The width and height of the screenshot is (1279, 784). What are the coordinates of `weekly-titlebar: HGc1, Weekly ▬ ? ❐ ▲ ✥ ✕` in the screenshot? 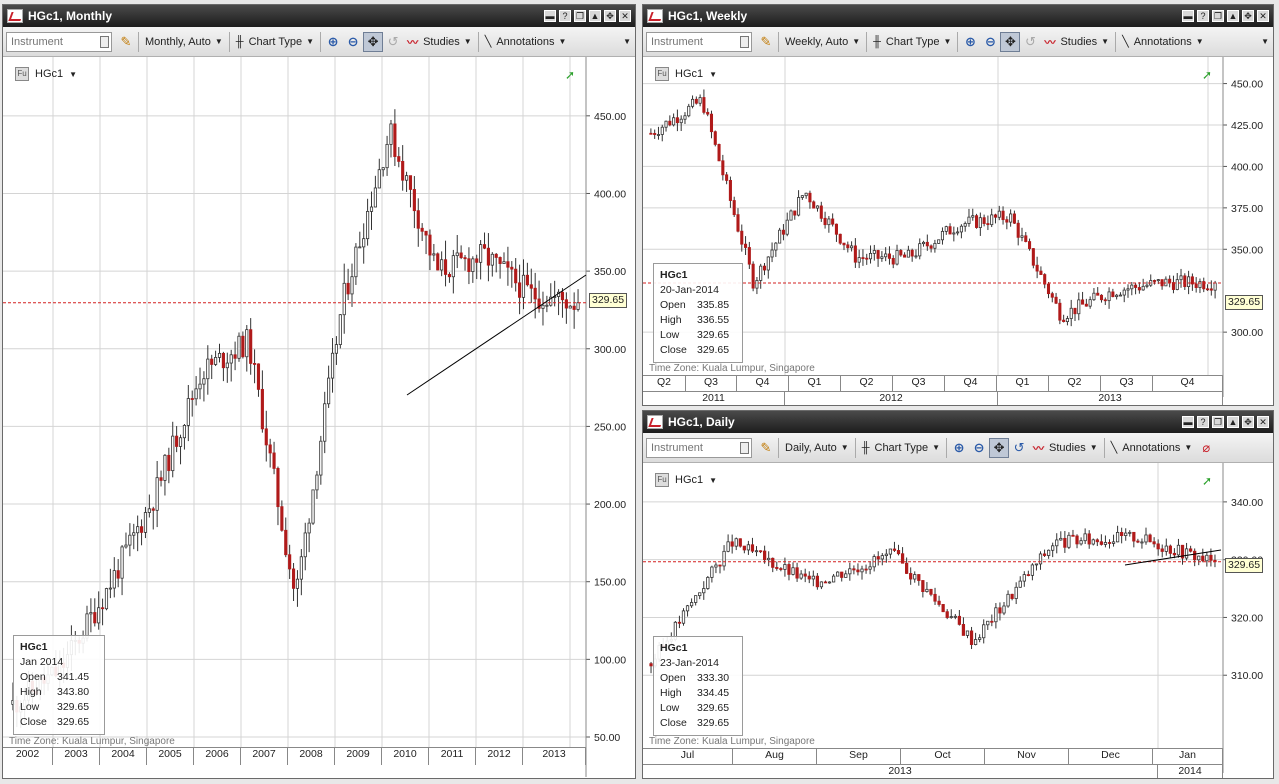 It's located at (958, 16).